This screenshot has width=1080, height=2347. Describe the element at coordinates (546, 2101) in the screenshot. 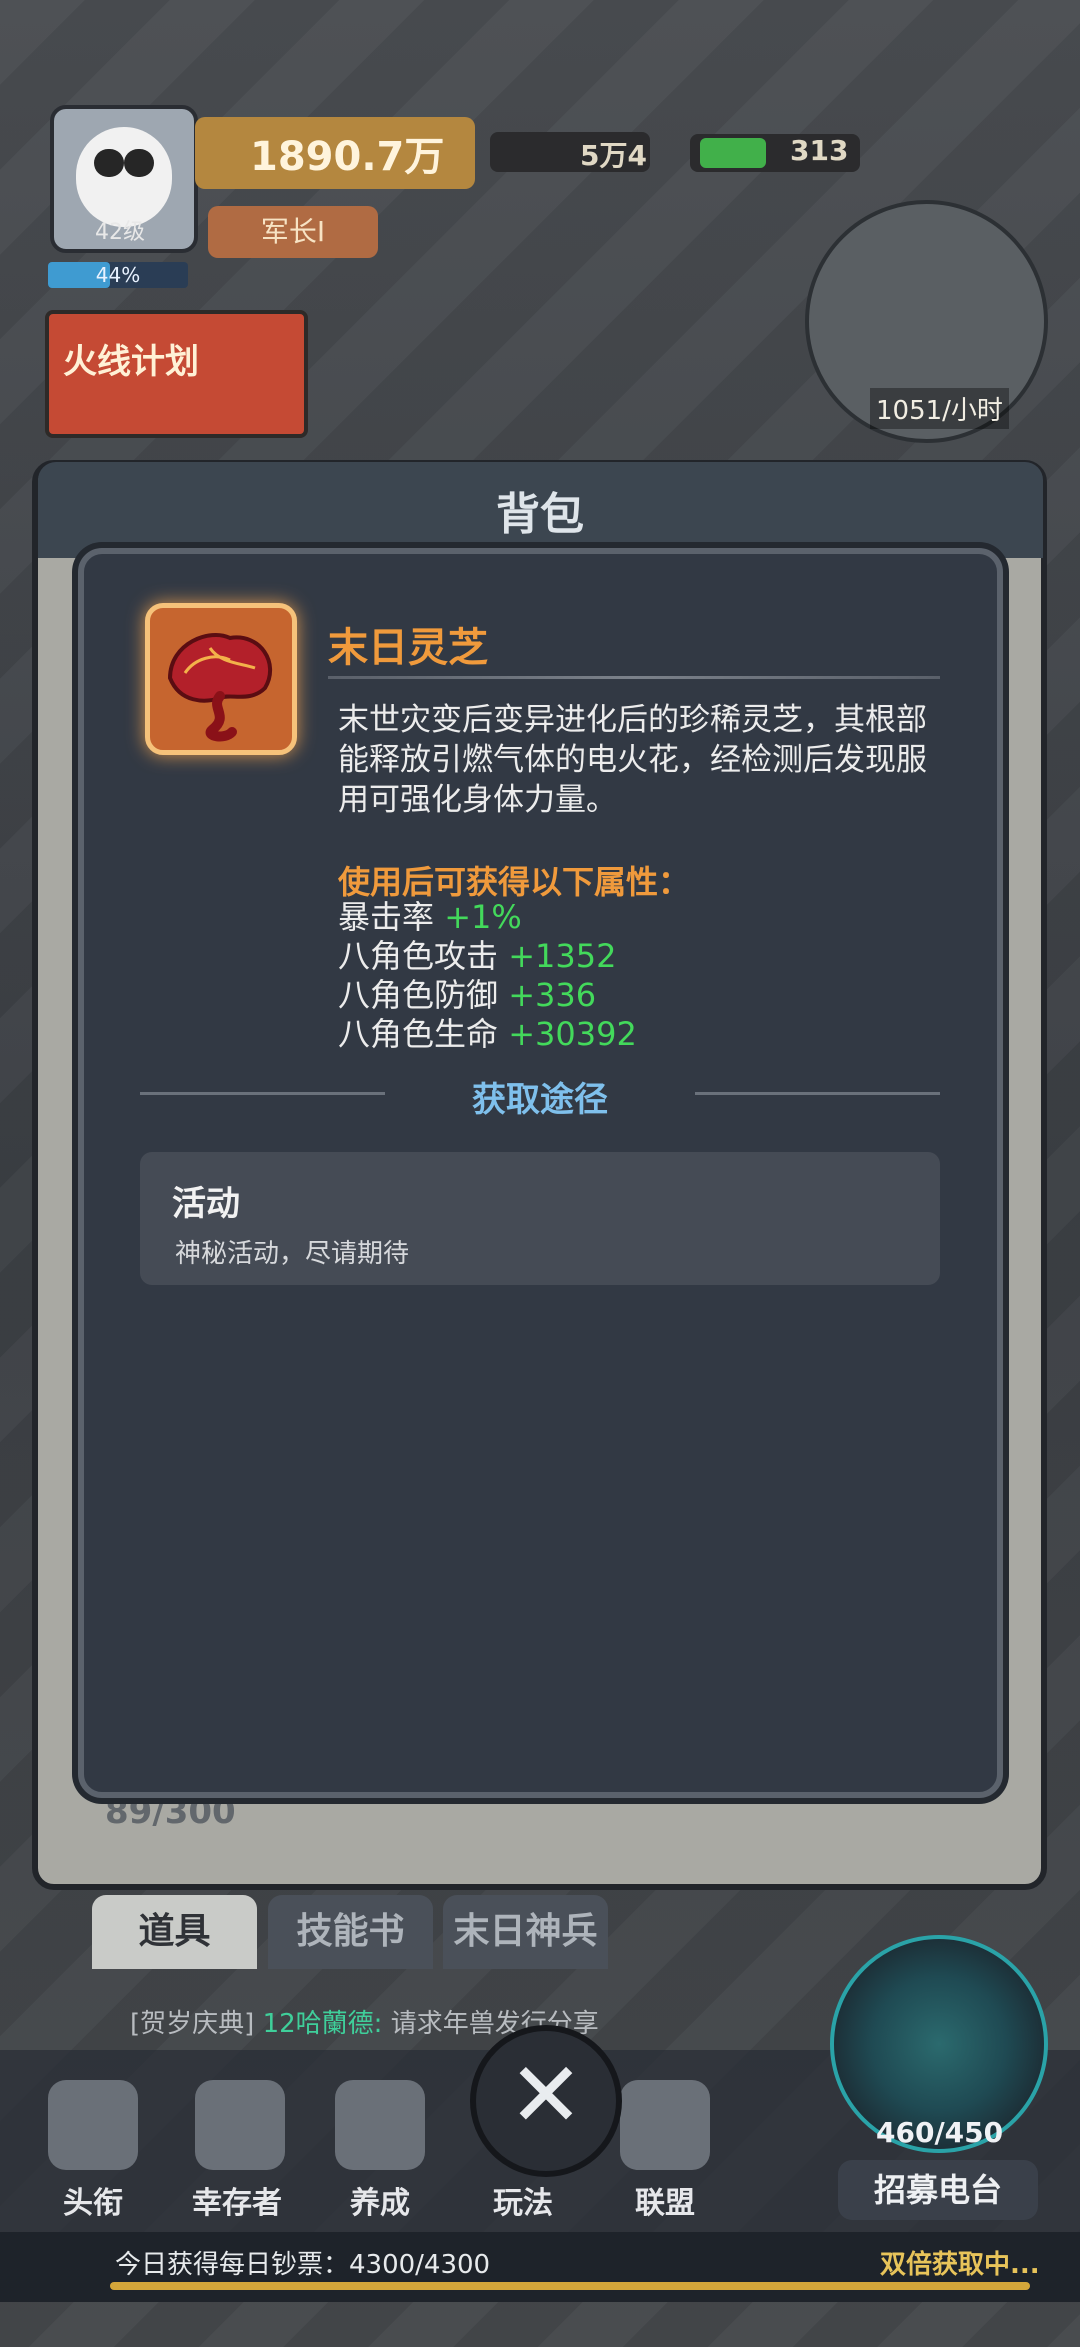

I see `close-button: ✕` at that location.